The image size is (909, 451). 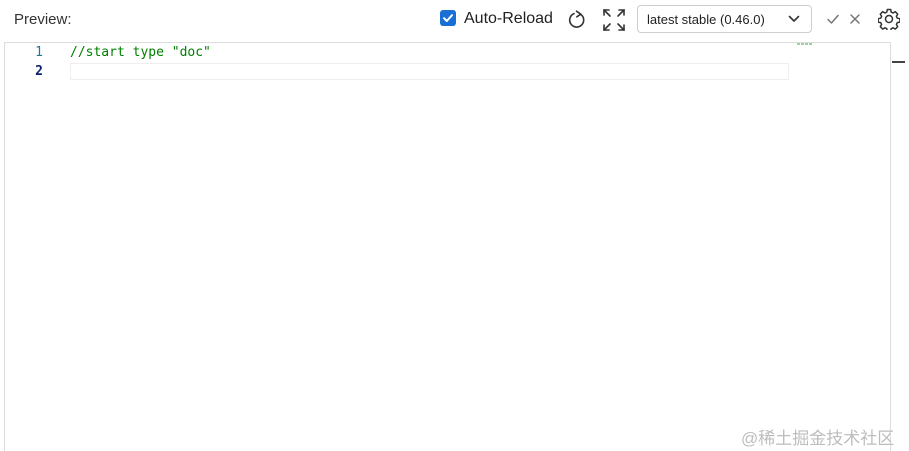 I want to click on overview-ruler, so click(x=900, y=246).